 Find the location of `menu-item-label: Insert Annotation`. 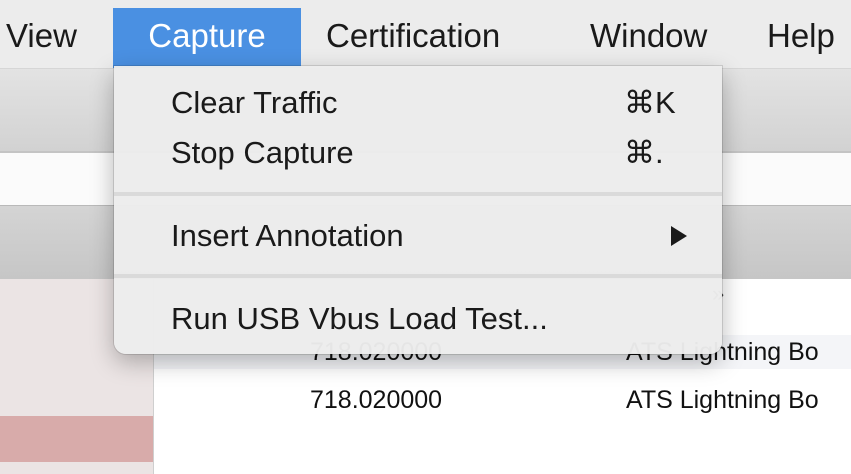

menu-item-label: Insert Annotation is located at coordinates (287, 235).